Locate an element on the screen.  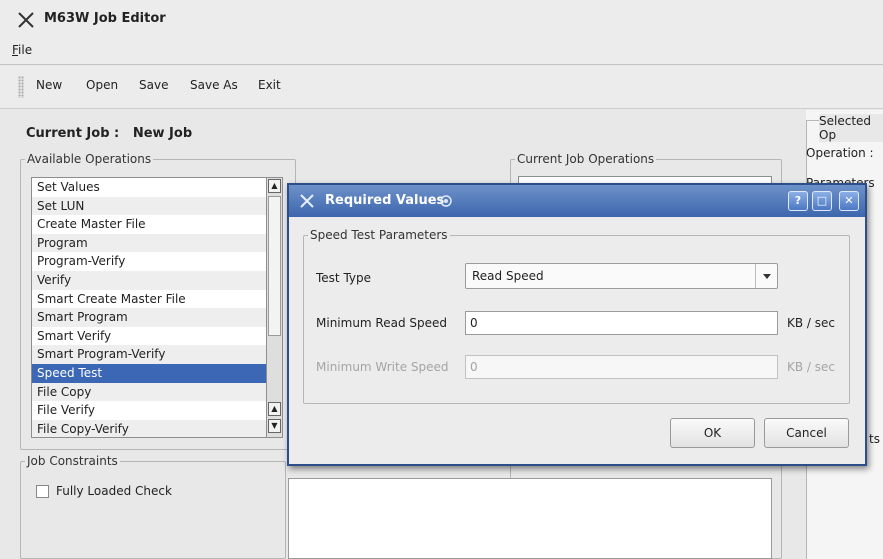
job-constraints-group: Job Constraints is located at coordinates (153, 506).